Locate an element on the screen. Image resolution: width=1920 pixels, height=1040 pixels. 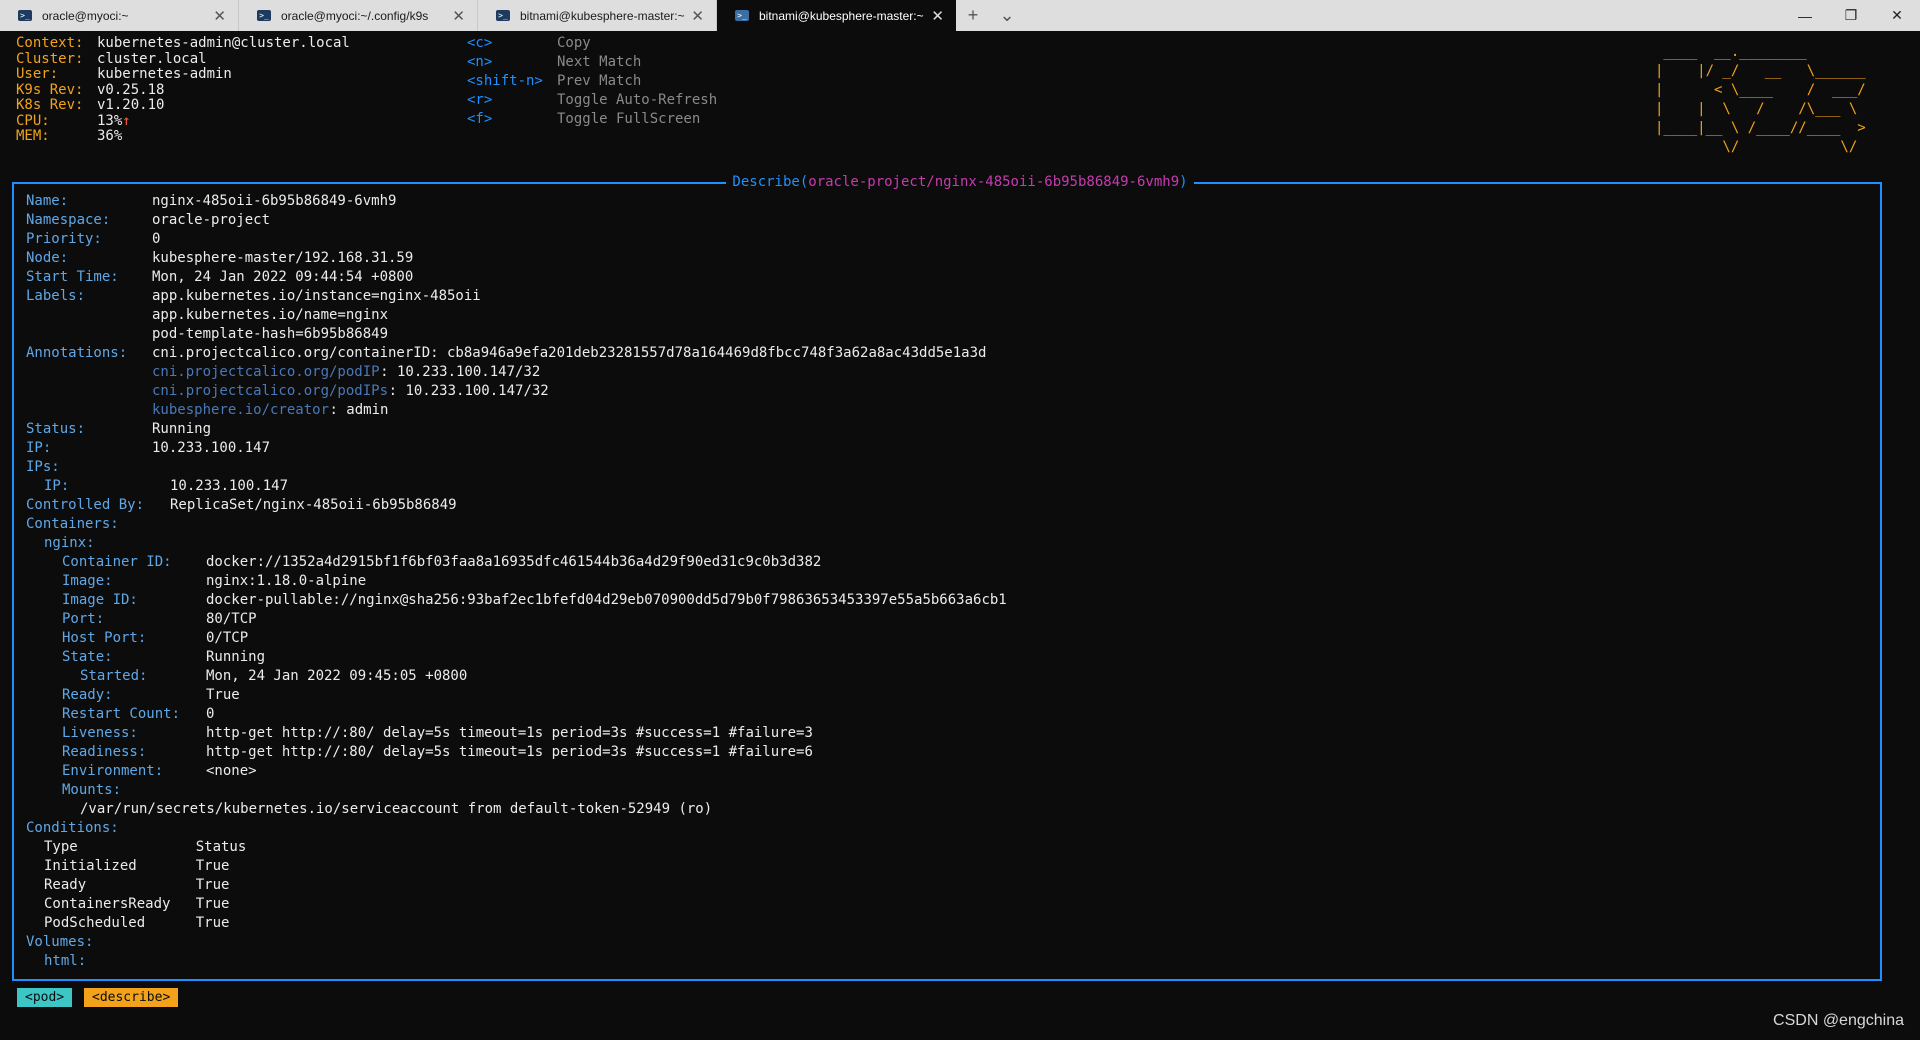
info-value: 36% is located at coordinates (110, 136).